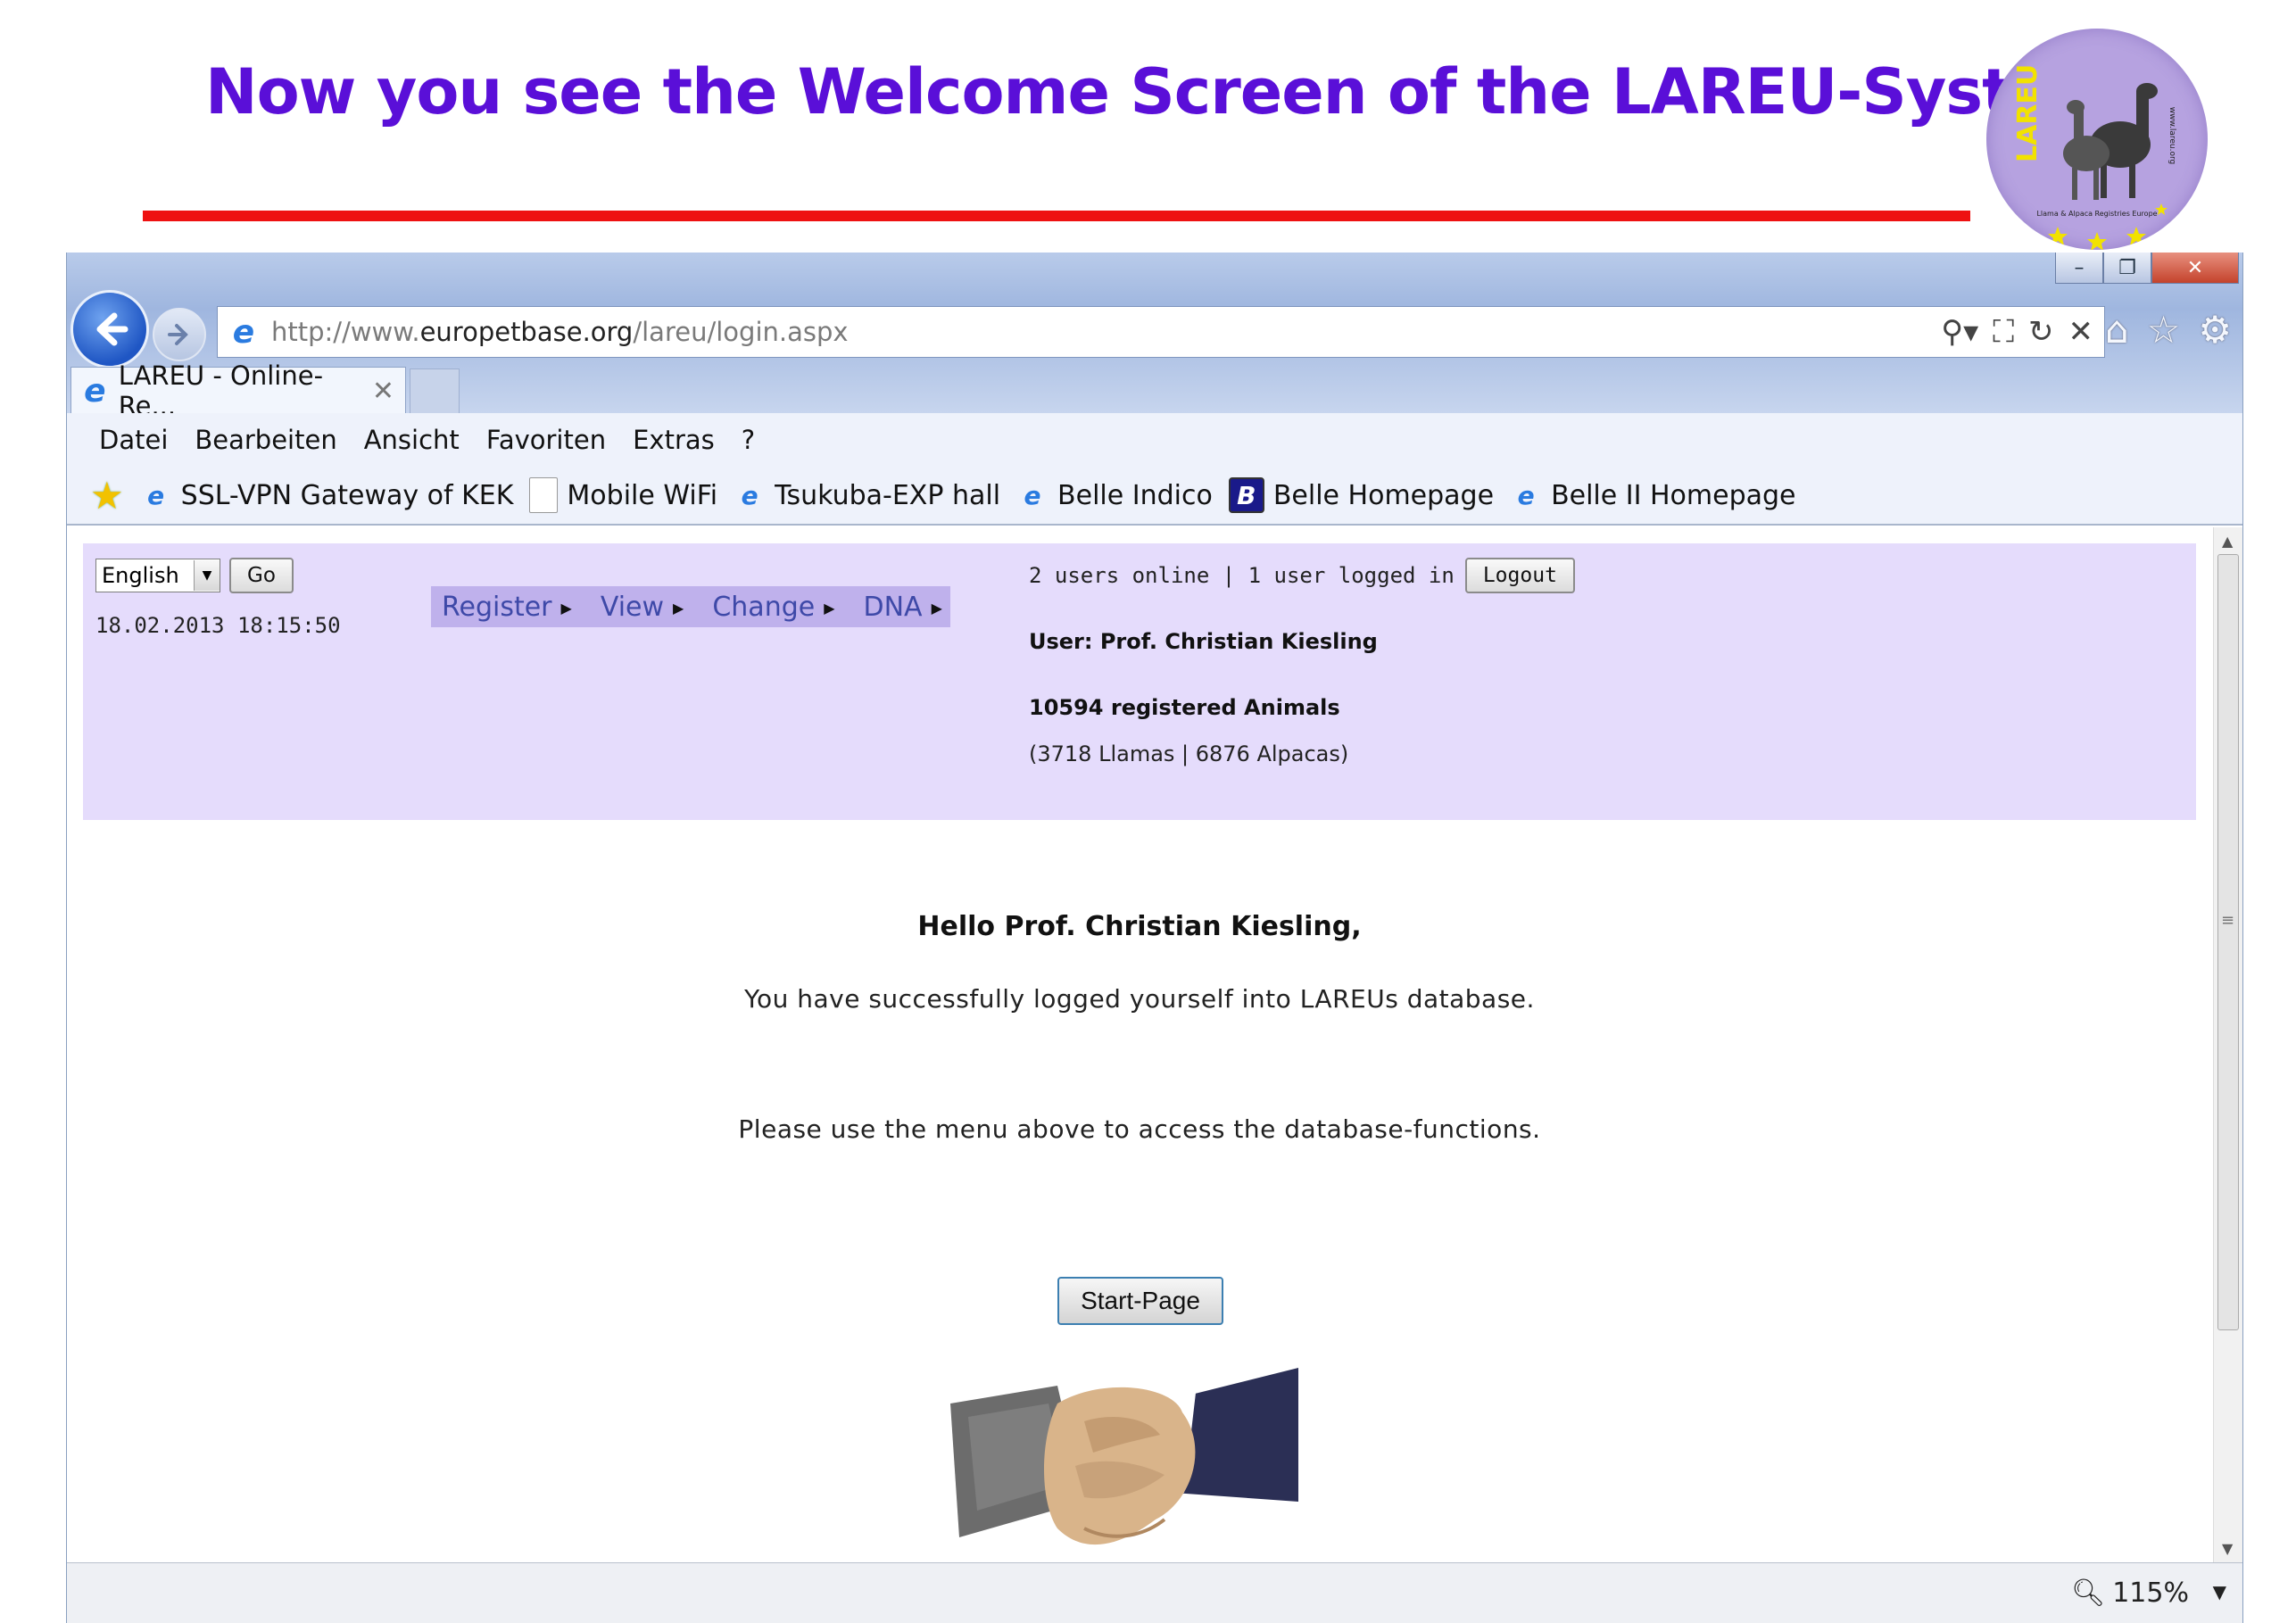 Image resolution: width=2296 pixels, height=1623 pixels. What do you see at coordinates (2079, 268) in the screenshot?
I see `minimize-button: –` at bounding box center [2079, 268].